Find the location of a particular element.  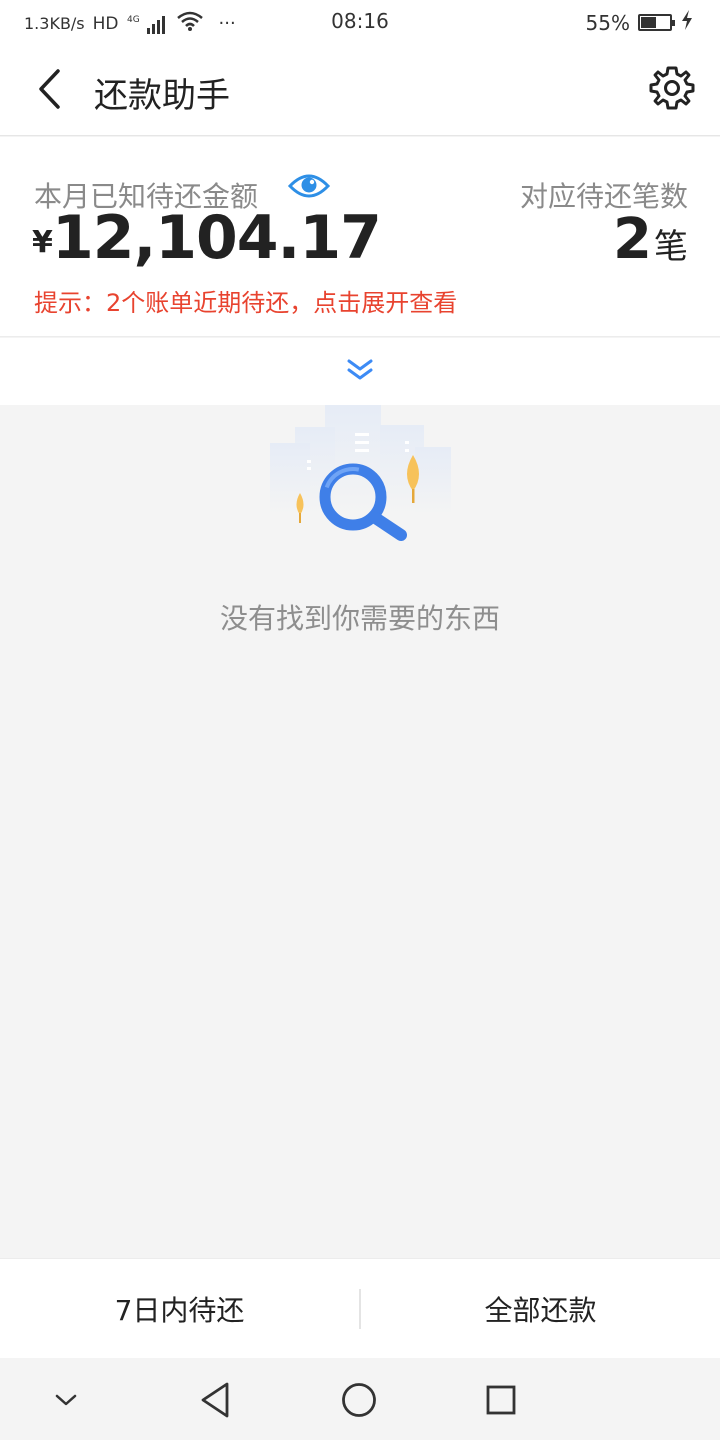

square-recents-icon is located at coordinates (501, 1400).